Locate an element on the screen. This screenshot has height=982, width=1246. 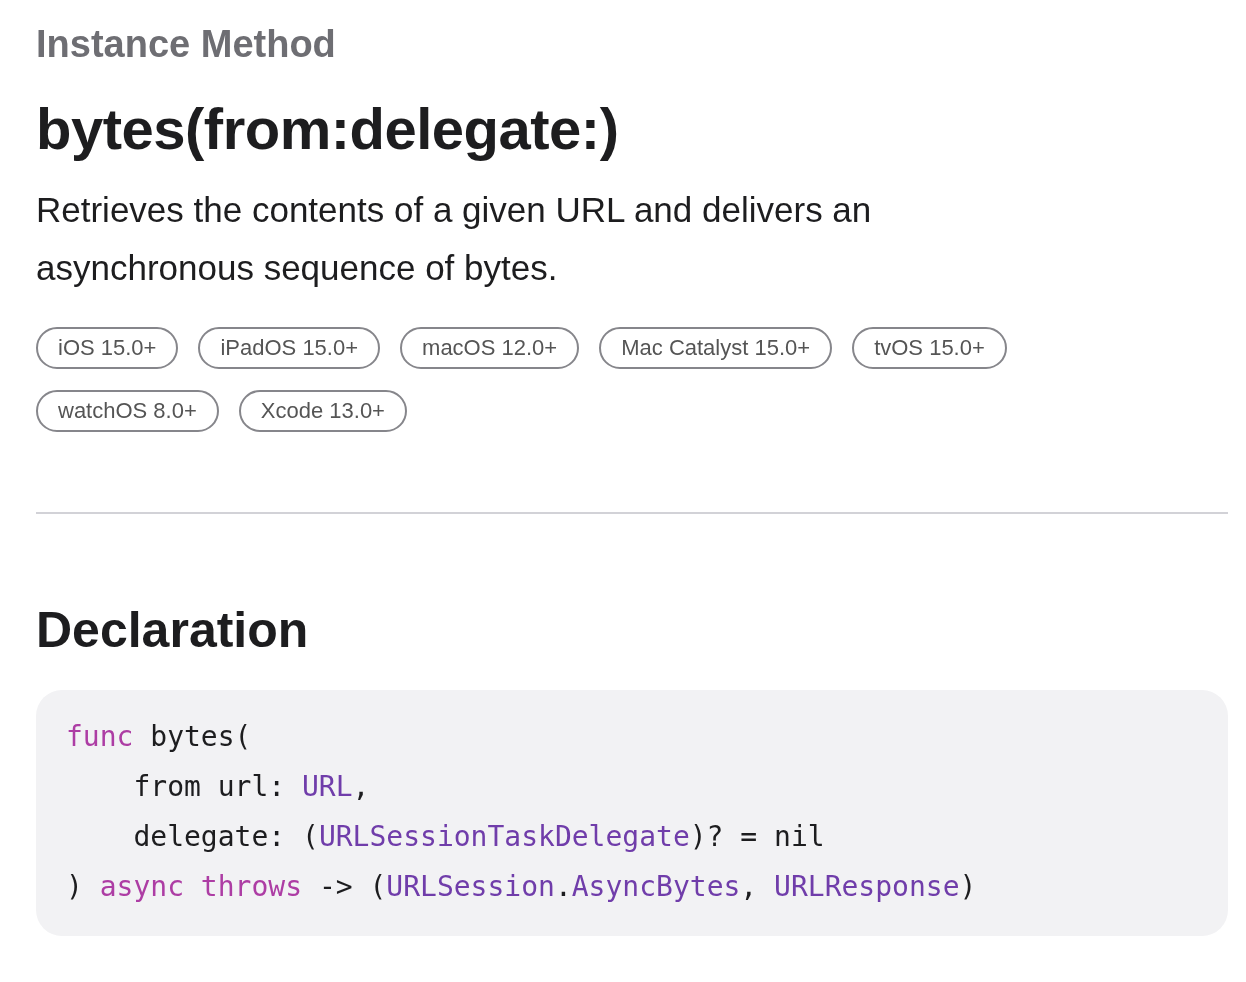
code-line: ) async throws -> (URLSession.AsyncBytes, URLResponse) is located at coordinates (522, 887).